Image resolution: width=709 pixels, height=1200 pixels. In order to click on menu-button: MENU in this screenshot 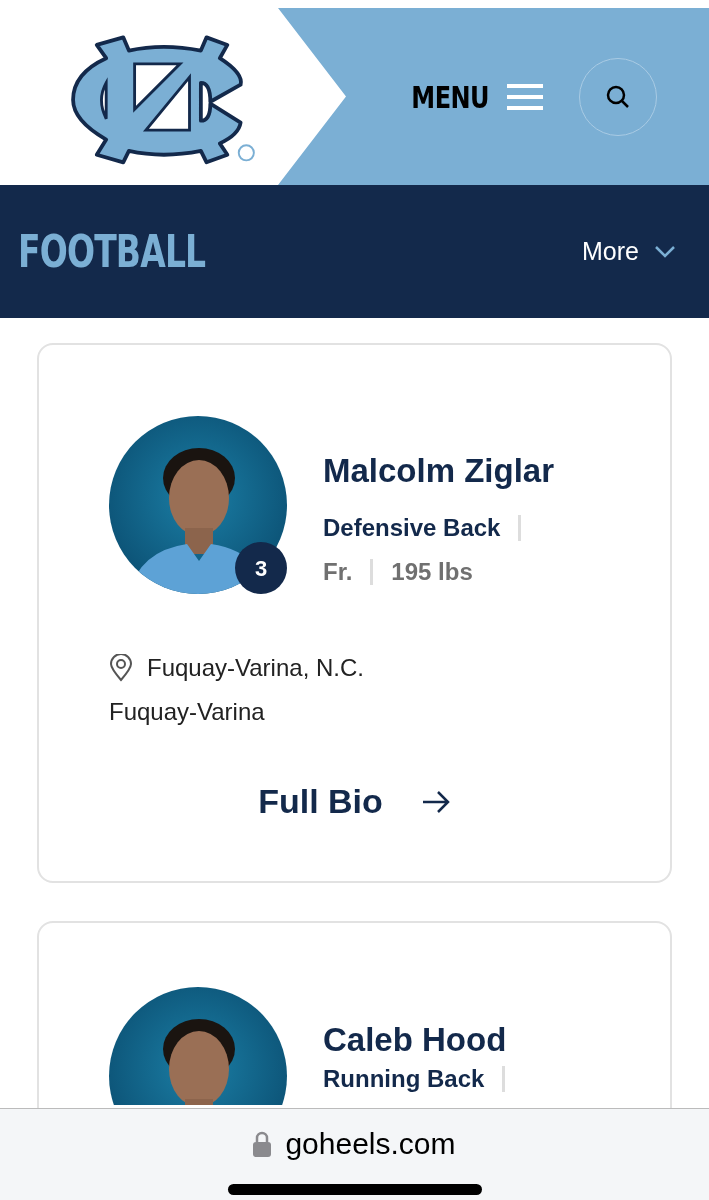, I will do `click(467, 97)`.